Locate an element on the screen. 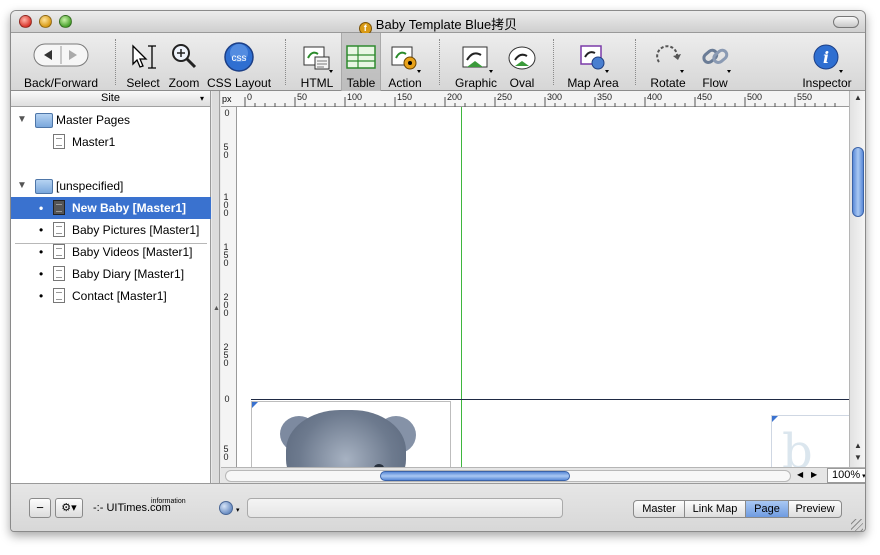 Image resolution: width=880 pixels, height=555 pixels. table-tool-button: Table is located at coordinates (361, 62).